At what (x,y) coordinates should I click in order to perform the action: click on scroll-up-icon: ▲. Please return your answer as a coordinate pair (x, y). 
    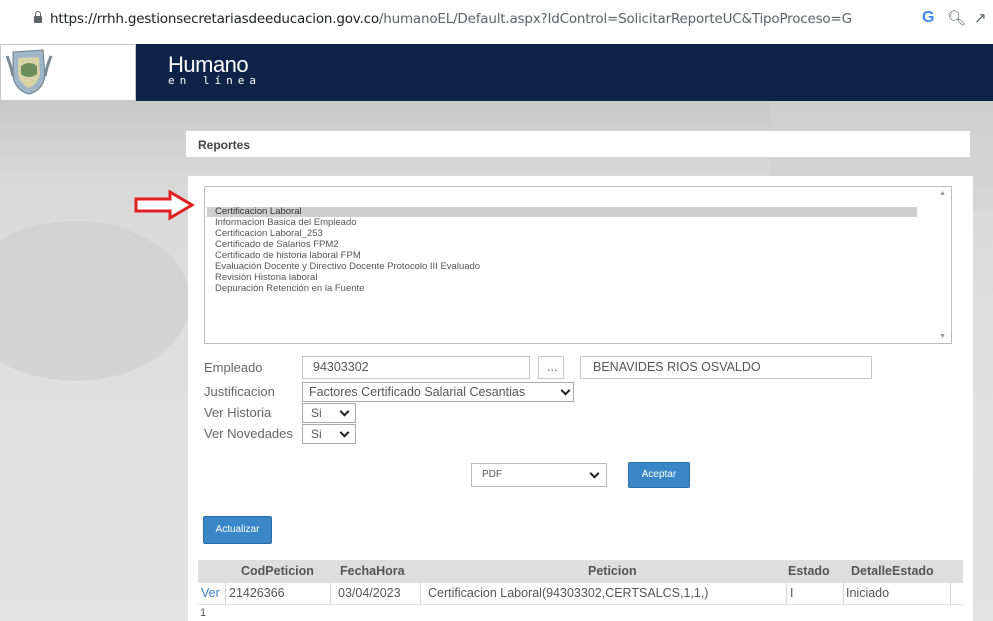
    Looking at the image, I should click on (942, 193).